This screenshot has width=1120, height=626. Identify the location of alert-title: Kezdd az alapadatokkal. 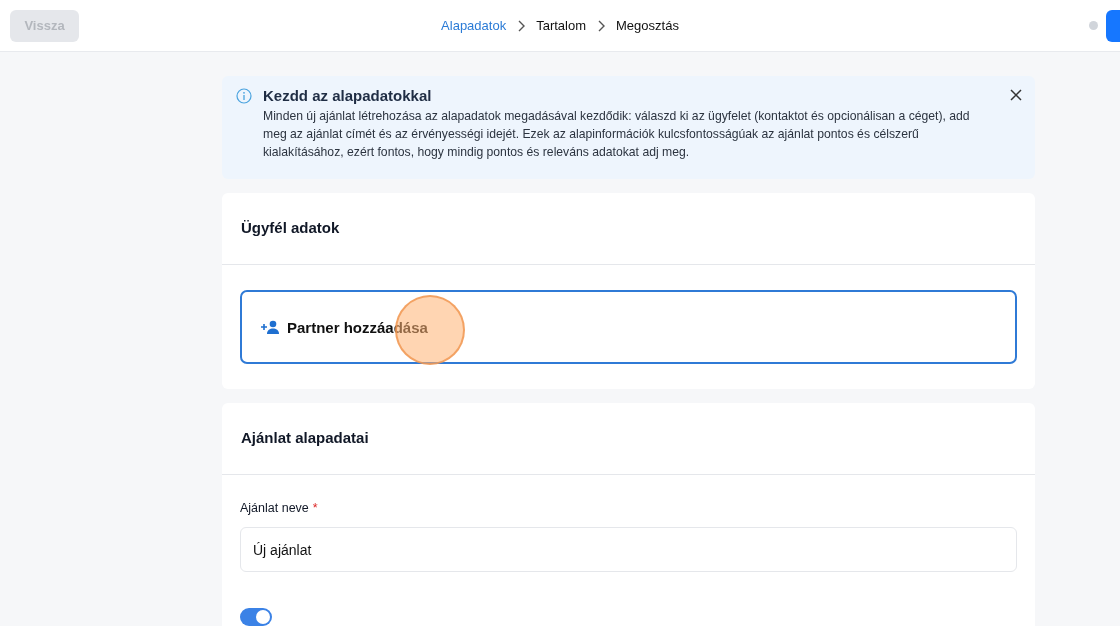
(347, 95).